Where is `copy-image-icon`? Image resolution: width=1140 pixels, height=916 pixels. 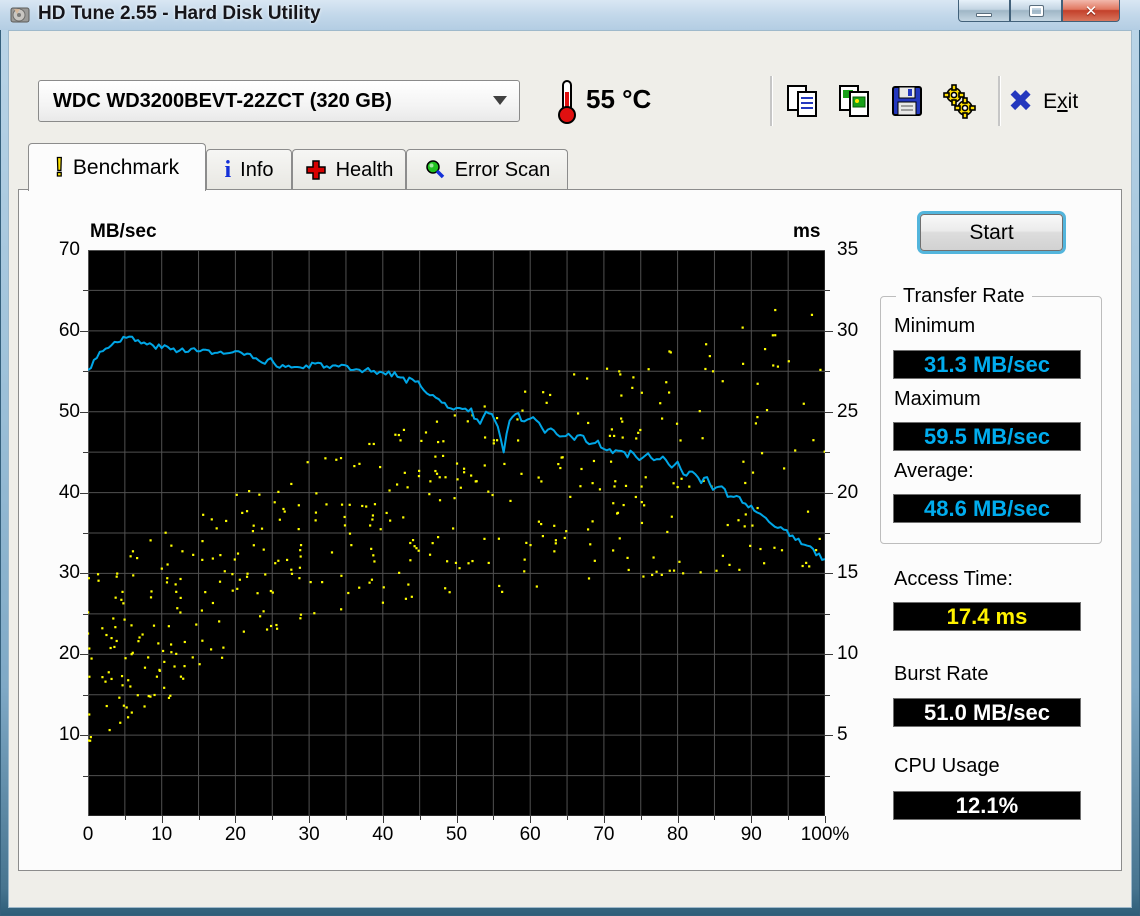
copy-image-icon is located at coordinates (854, 101).